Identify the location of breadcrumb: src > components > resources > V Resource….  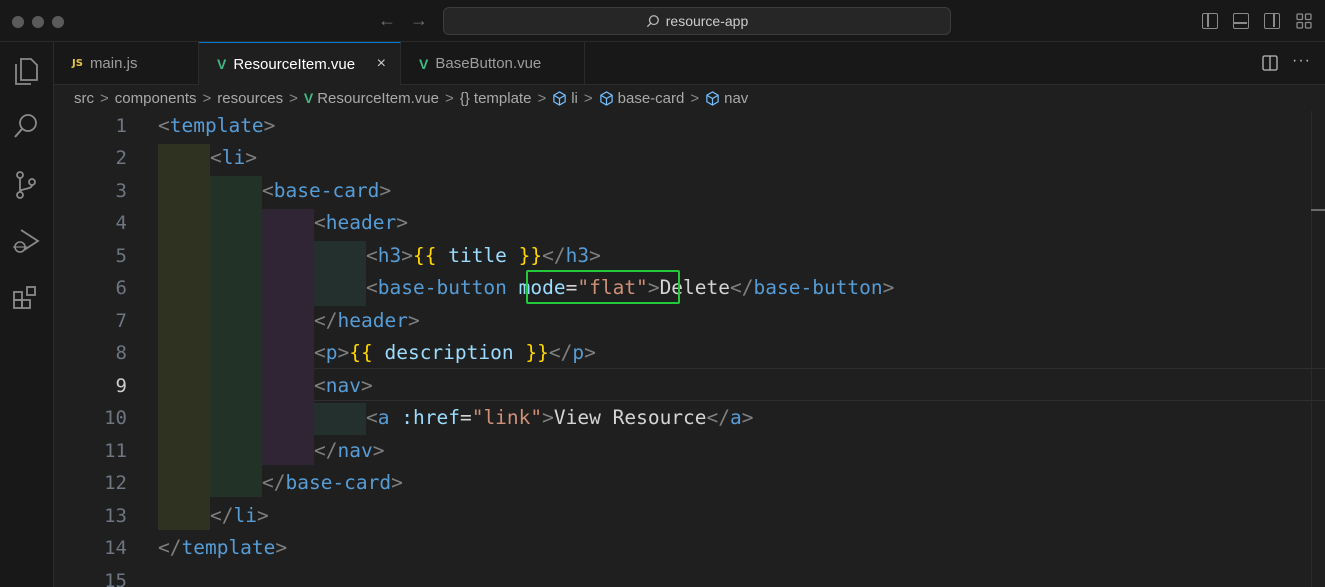
(689, 98).